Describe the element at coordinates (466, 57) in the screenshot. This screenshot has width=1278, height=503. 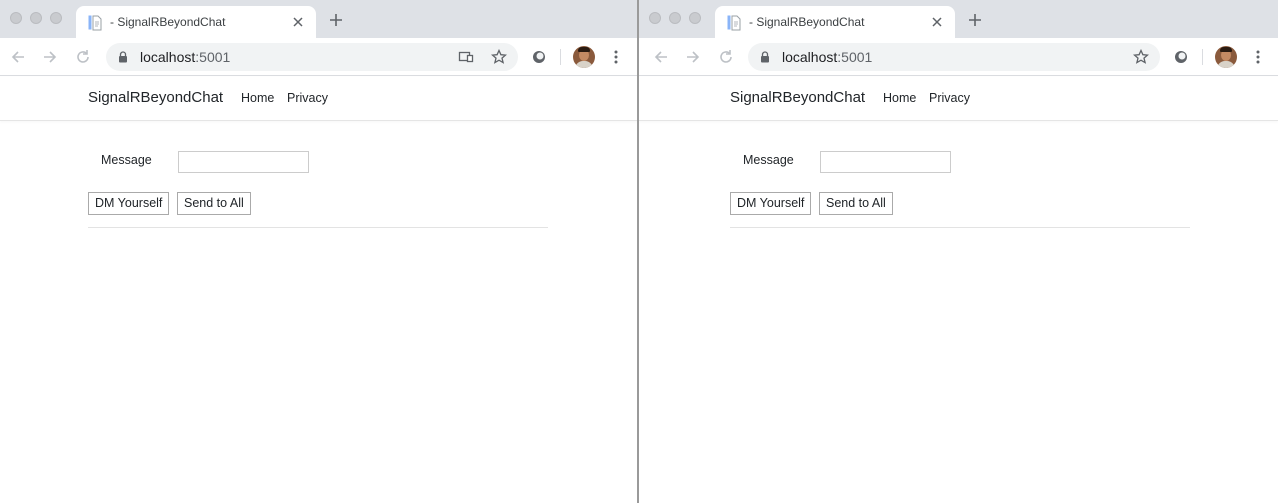
I see `cast-icon` at that location.